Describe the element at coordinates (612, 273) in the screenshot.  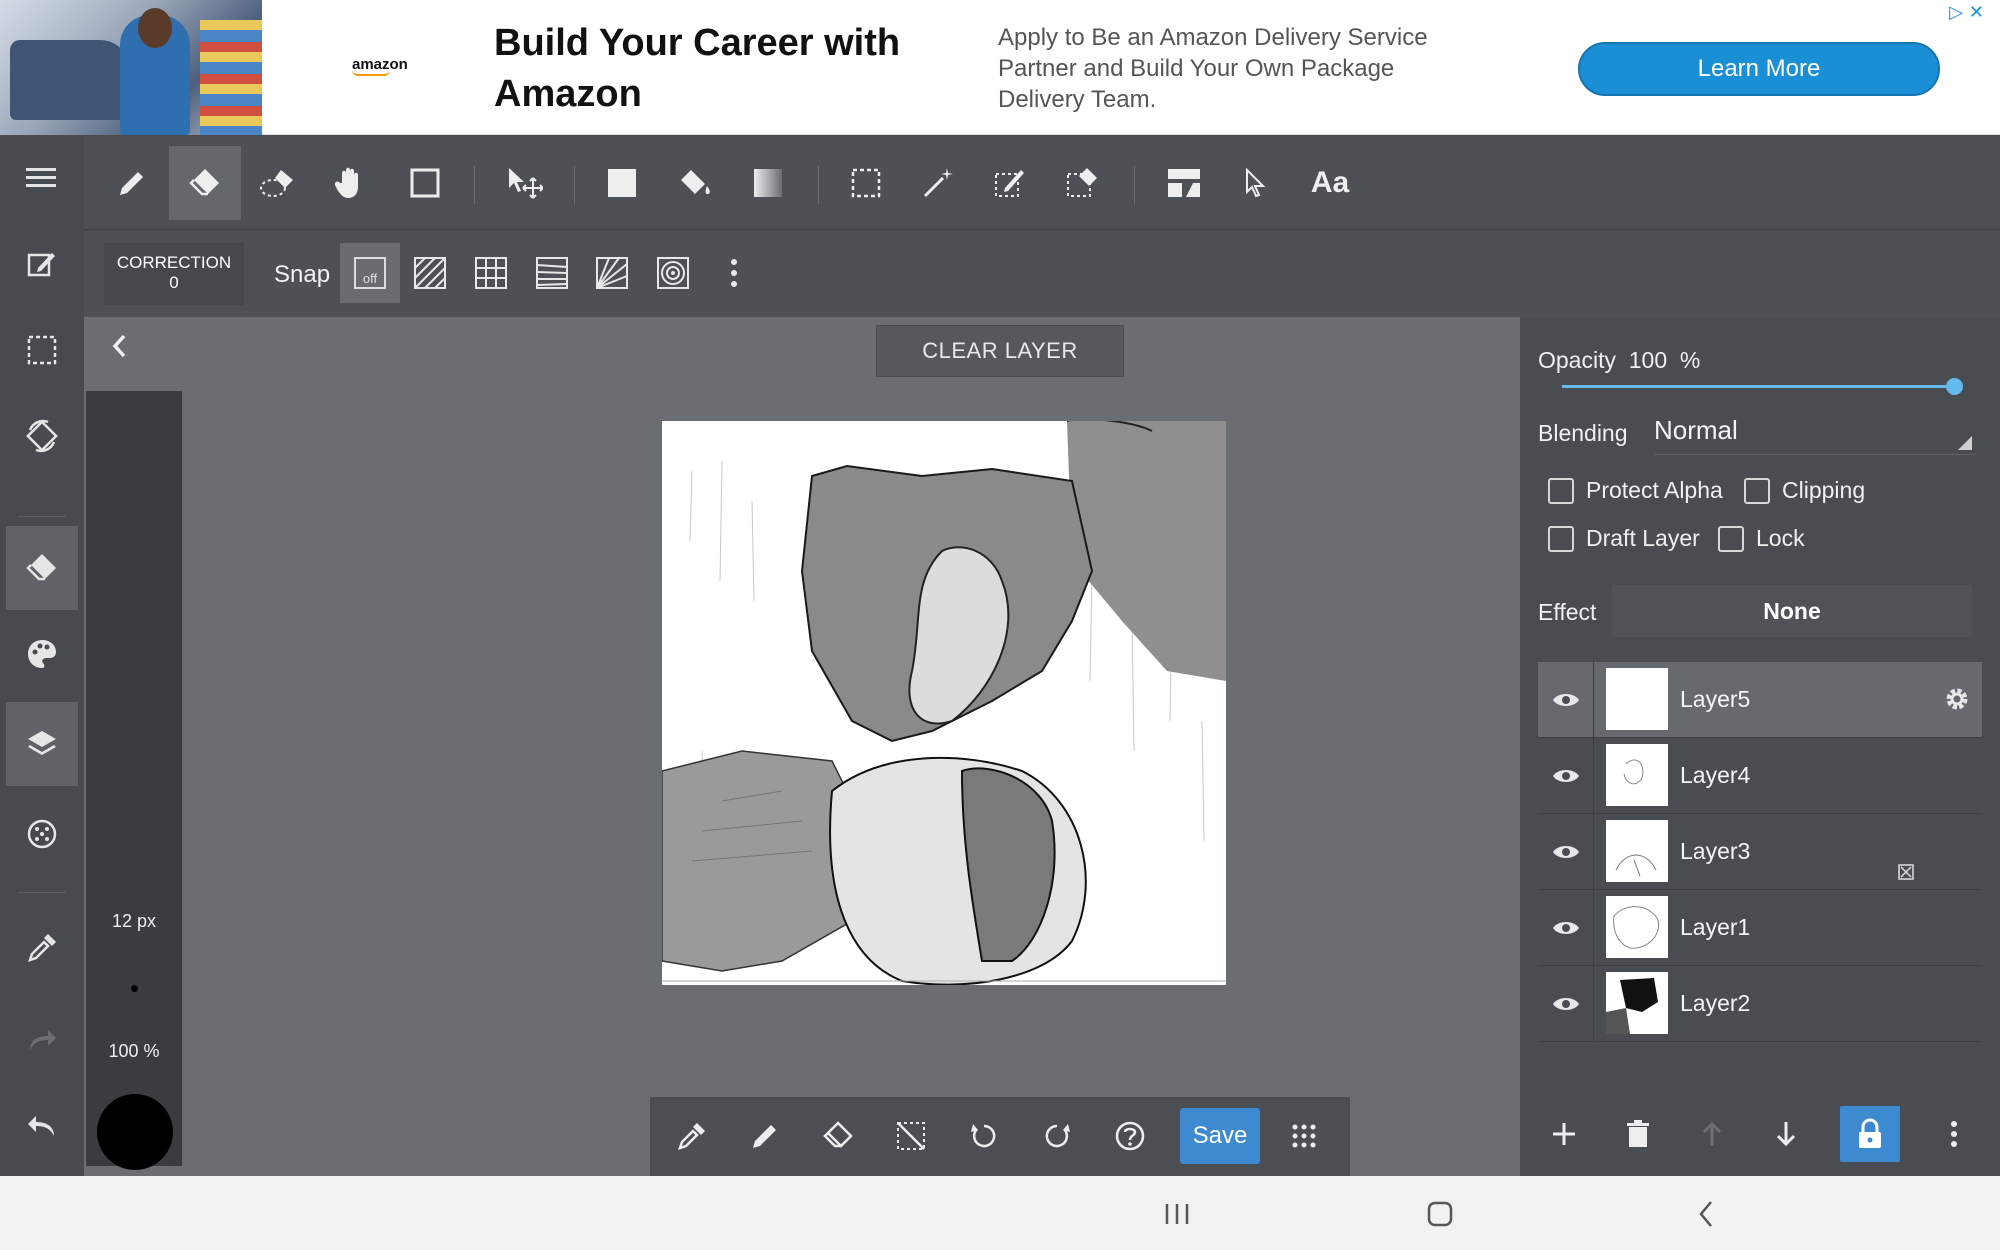
I see `snap-perspective-icon` at that location.